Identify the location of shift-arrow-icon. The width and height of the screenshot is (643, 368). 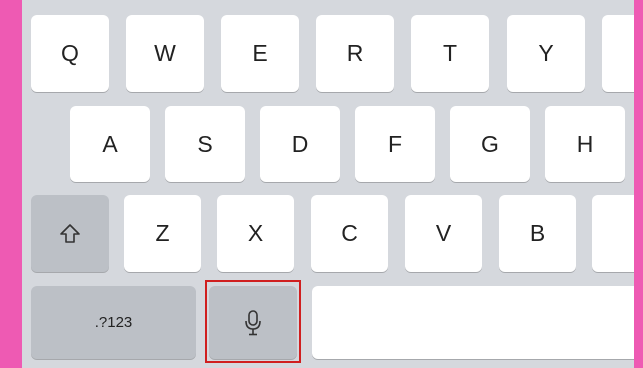
(70, 234).